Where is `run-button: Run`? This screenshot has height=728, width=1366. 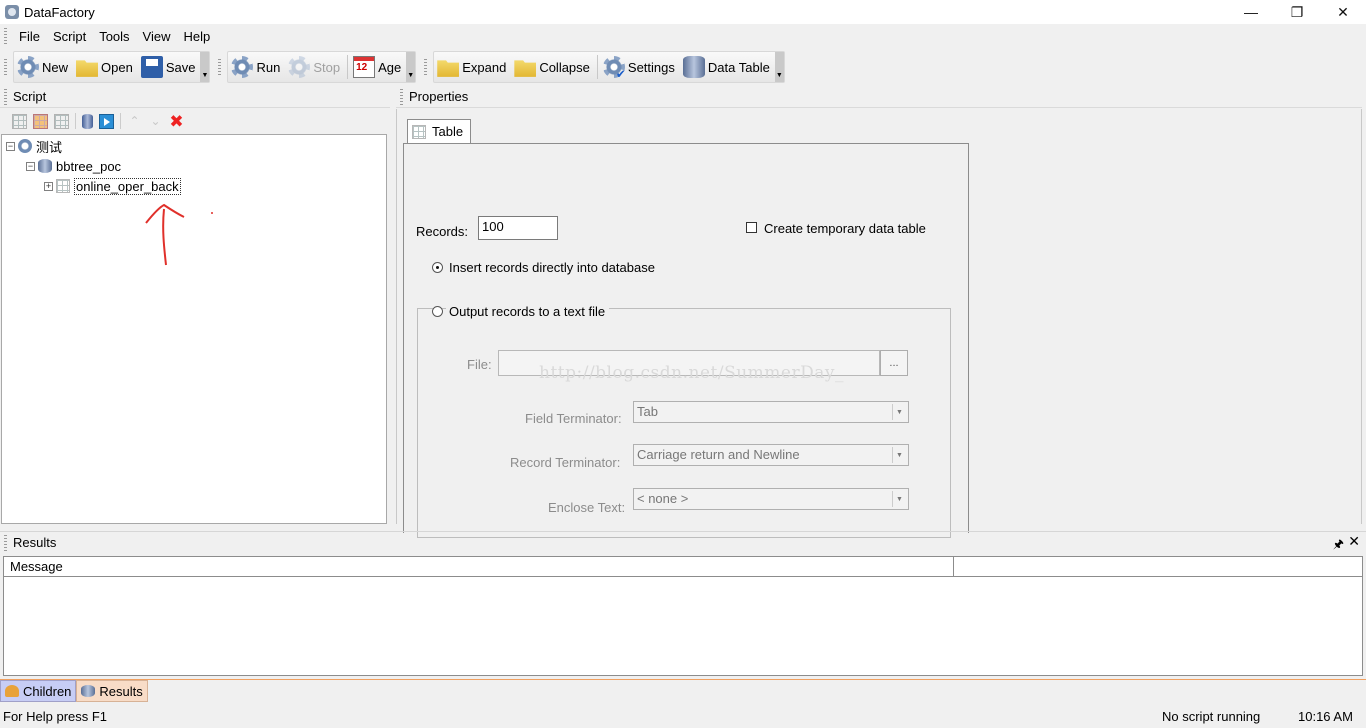 run-button: Run is located at coordinates (256, 67).